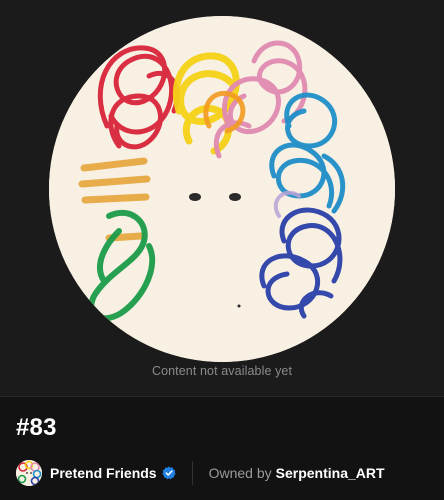  What do you see at coordinates (330, 473) in the screenshot?
I see `owner-name-link: Serpentina_ART` at bounding box center [330, 473].